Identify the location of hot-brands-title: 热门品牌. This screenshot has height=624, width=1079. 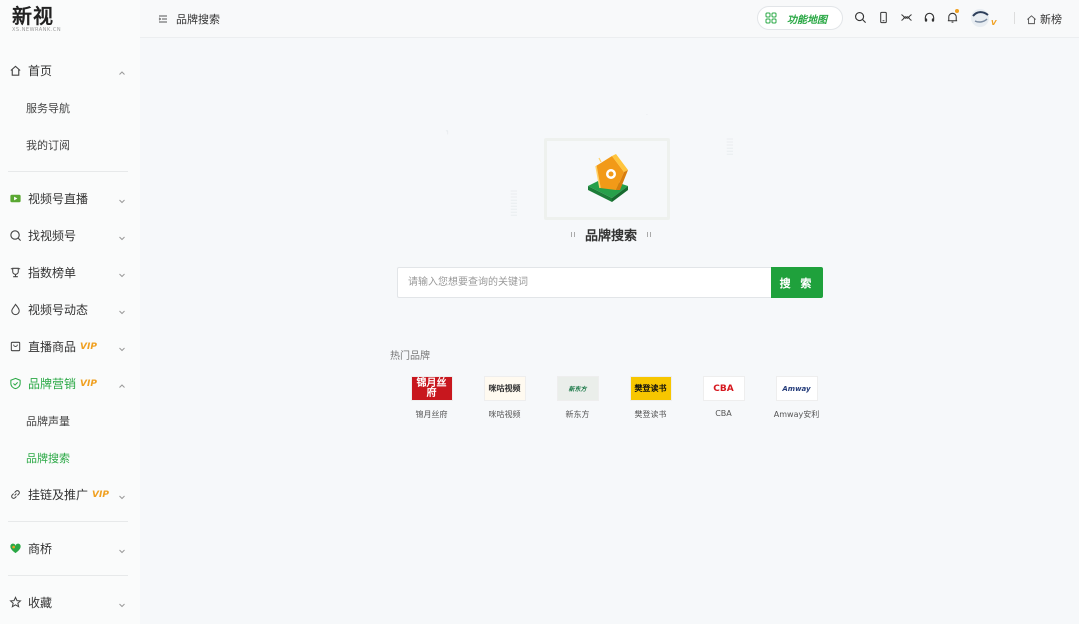
(410, 356).